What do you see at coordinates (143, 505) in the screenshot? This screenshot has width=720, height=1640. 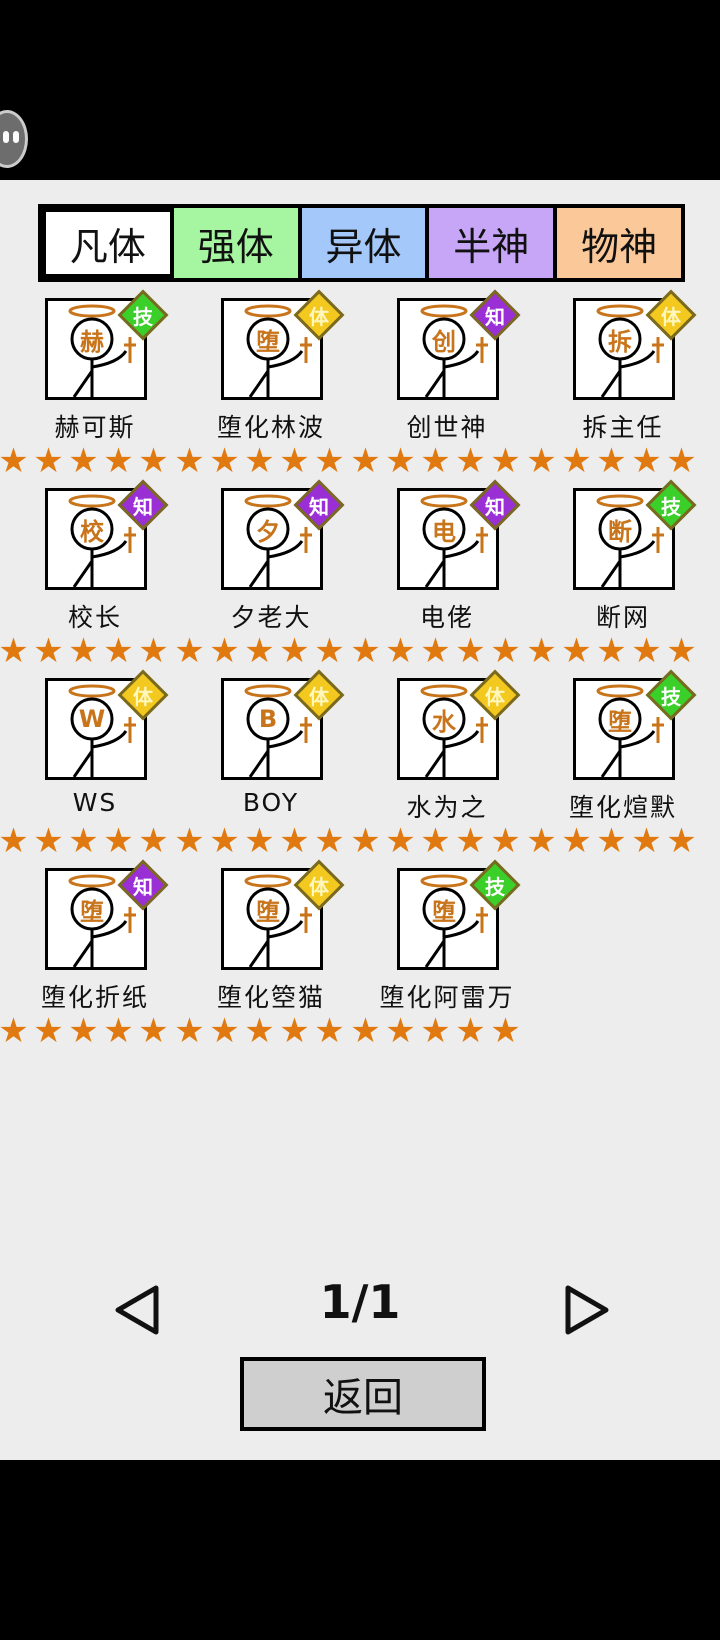 I see `type-badge: 知` at bounding box center [143, 505].